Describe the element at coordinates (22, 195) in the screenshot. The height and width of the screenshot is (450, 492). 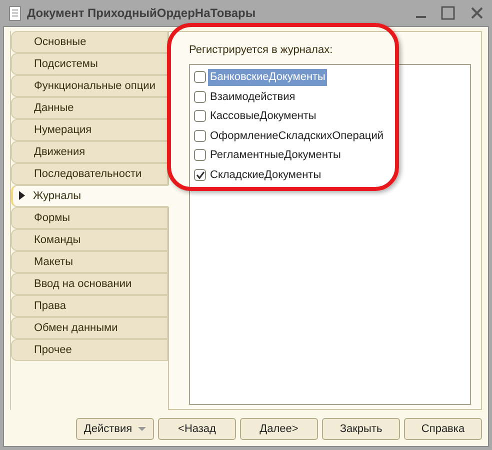
I see `pointer-icon` at that location.